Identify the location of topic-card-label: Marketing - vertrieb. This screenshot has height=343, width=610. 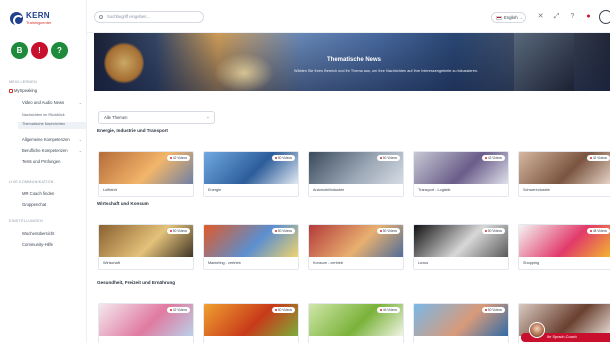
(224, 263).